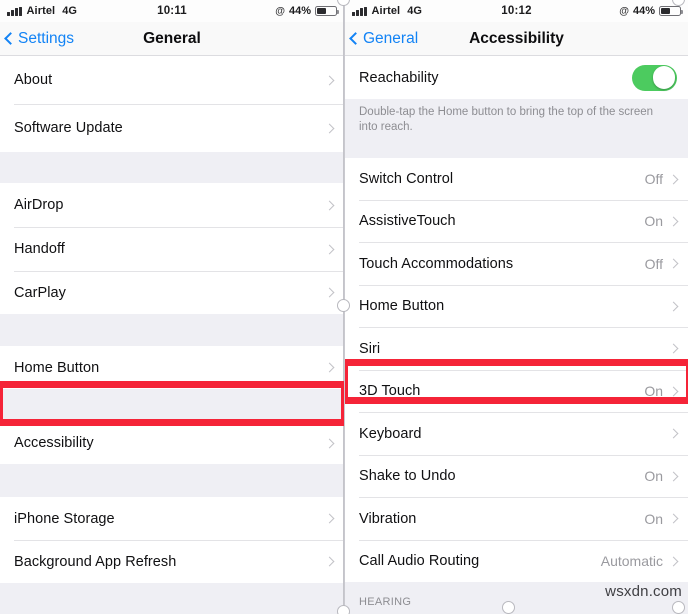  What do you see at coordinates (516, 263) in the screenshot?
I see `row-touch-accommodations: Touch Accommodations Off` at bounding box center [516, 263].